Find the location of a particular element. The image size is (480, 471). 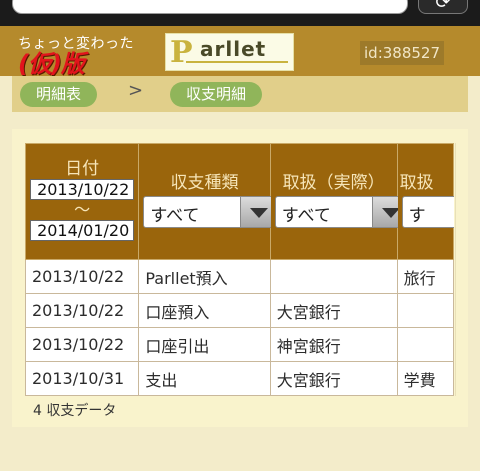

column-header-type: 収支種類 すべて is located at coordinates (208, 201).